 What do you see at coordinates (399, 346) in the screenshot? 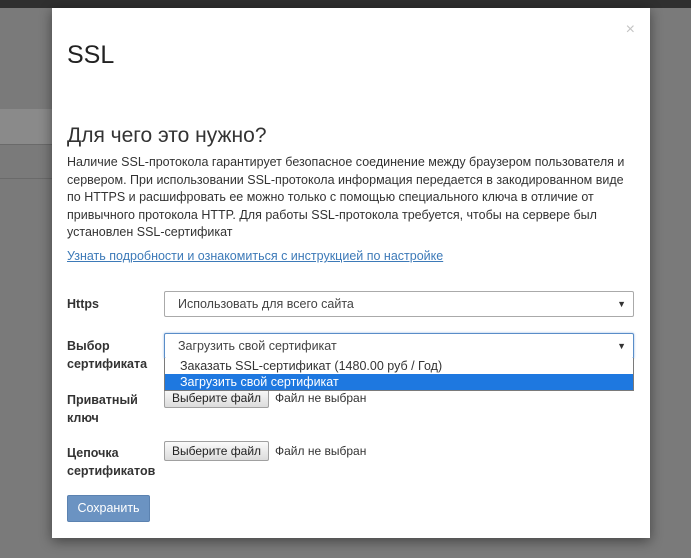
I see `certificate-select: Загрузить свой сертификат ▼` at bounding box center [399, 346].